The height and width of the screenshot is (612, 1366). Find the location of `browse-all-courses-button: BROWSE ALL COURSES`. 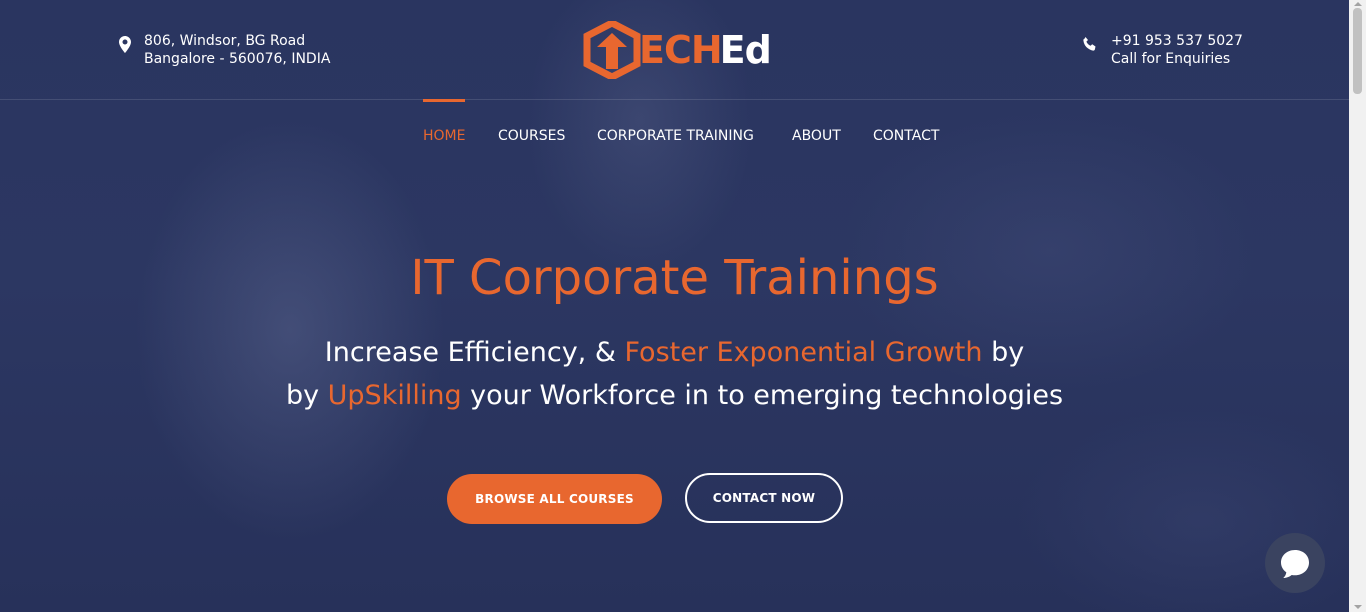

browse-all-courses-button: BROWSE ALL COURSES is located at coordinates (554, 499).